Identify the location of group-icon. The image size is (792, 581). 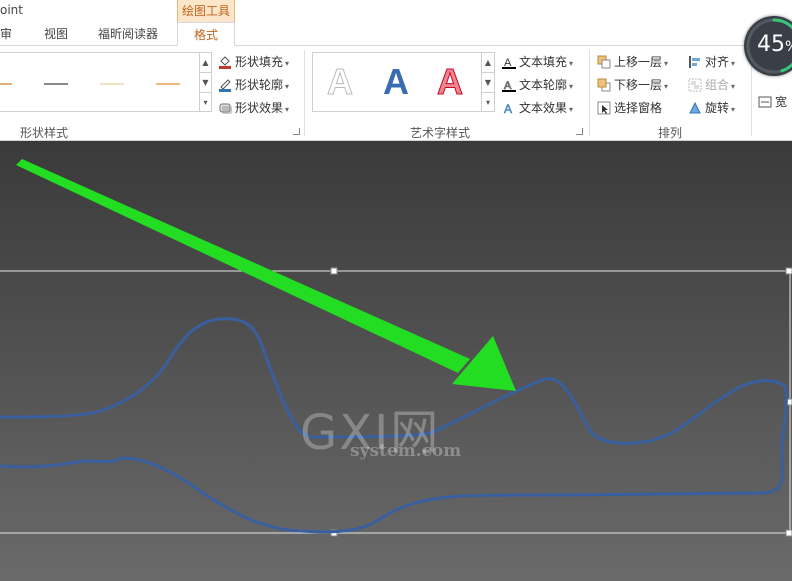
(695, 85).